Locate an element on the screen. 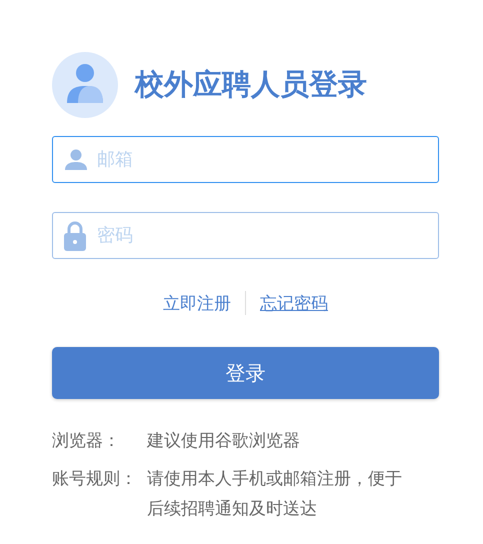 This screenshot has width=483, height=544. note-text: 建议使用谷歌浏览器 is located at coordinates (224, 441).